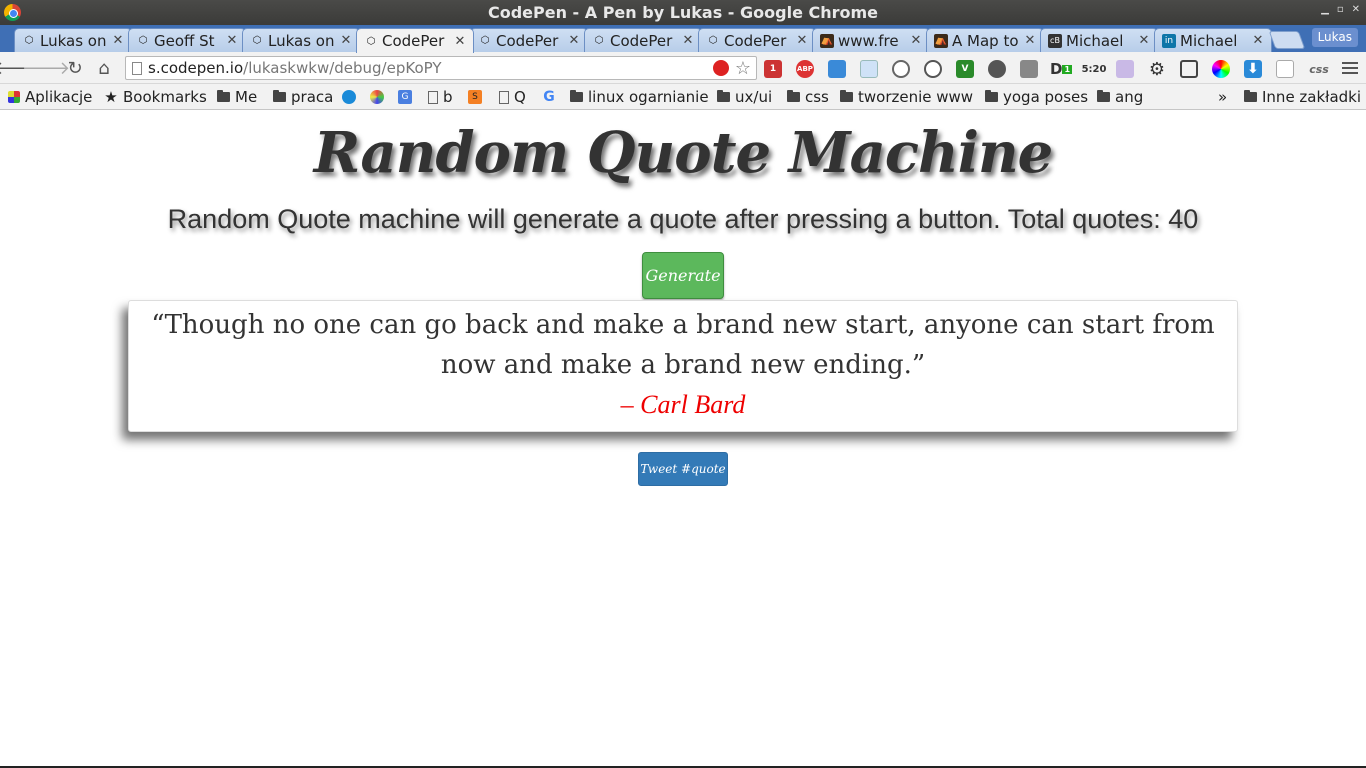 This screenshot has height=768, width=1366. I want to click on tab: cB Michael ✕, so click(1099, 40).